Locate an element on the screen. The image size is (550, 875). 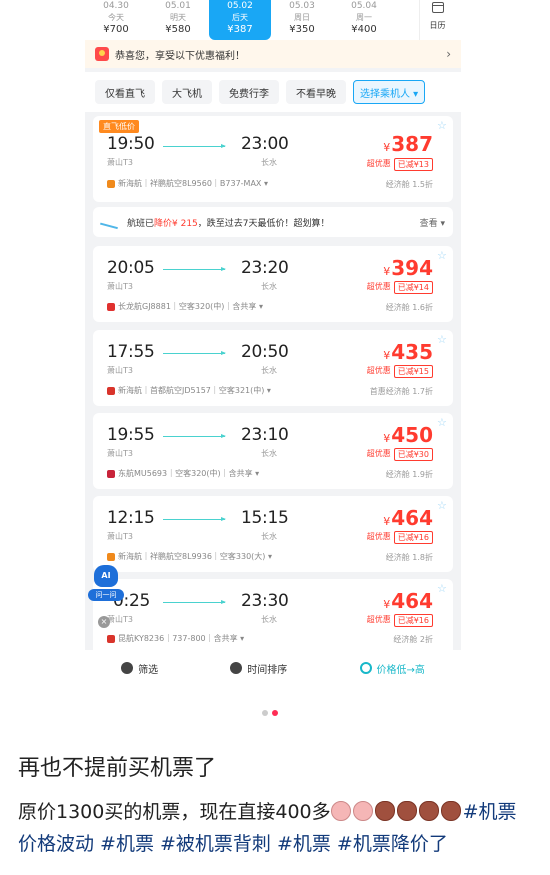
carousel-dot-active is located at coordinates (275, 713).